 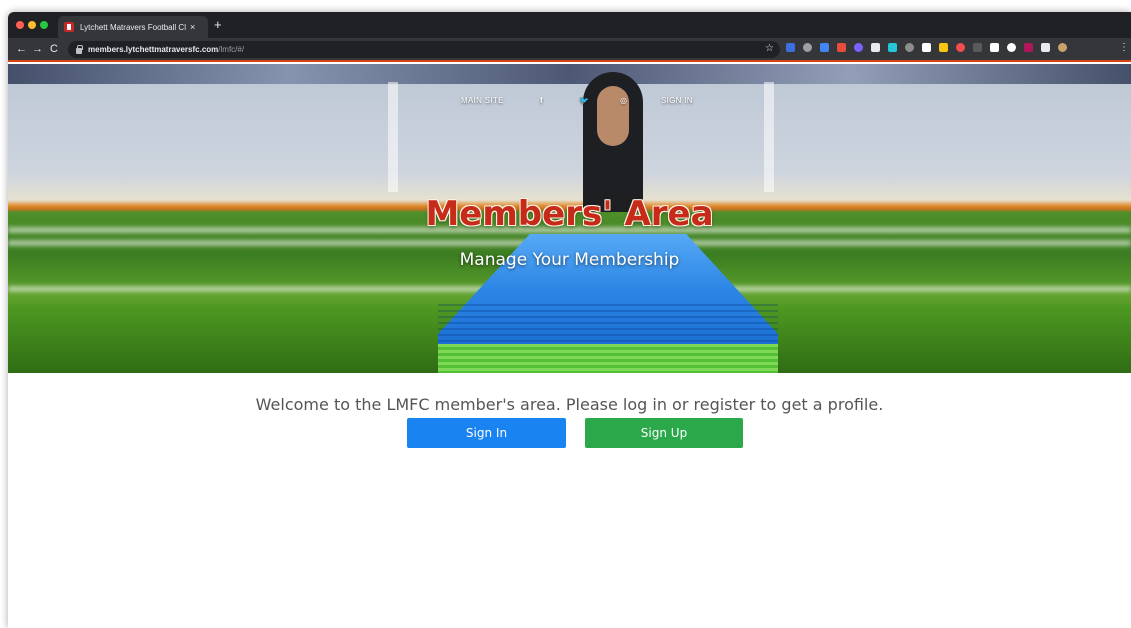 What do you see at coordinates (1124, 47) in the screenshot?
I see `browser-menu-icon: ⋮` at bounding box center [1124, 47].